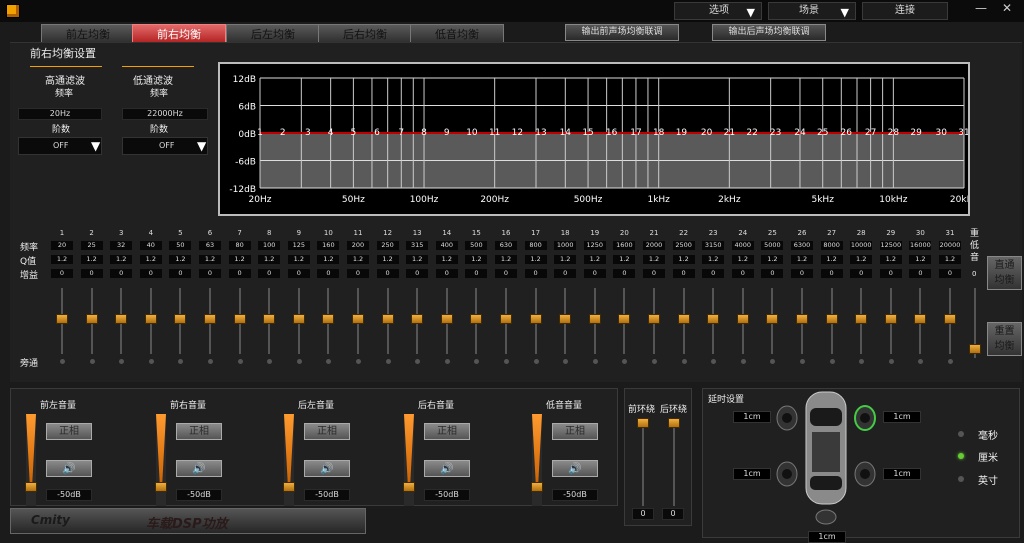 The width and height of the screenshot is (1024, 543). What do you see at coordinates (769, 32) in the screenshot?
I see `rear-link-button: 输出后声场均衡联调` at bounding box center [769, 32].